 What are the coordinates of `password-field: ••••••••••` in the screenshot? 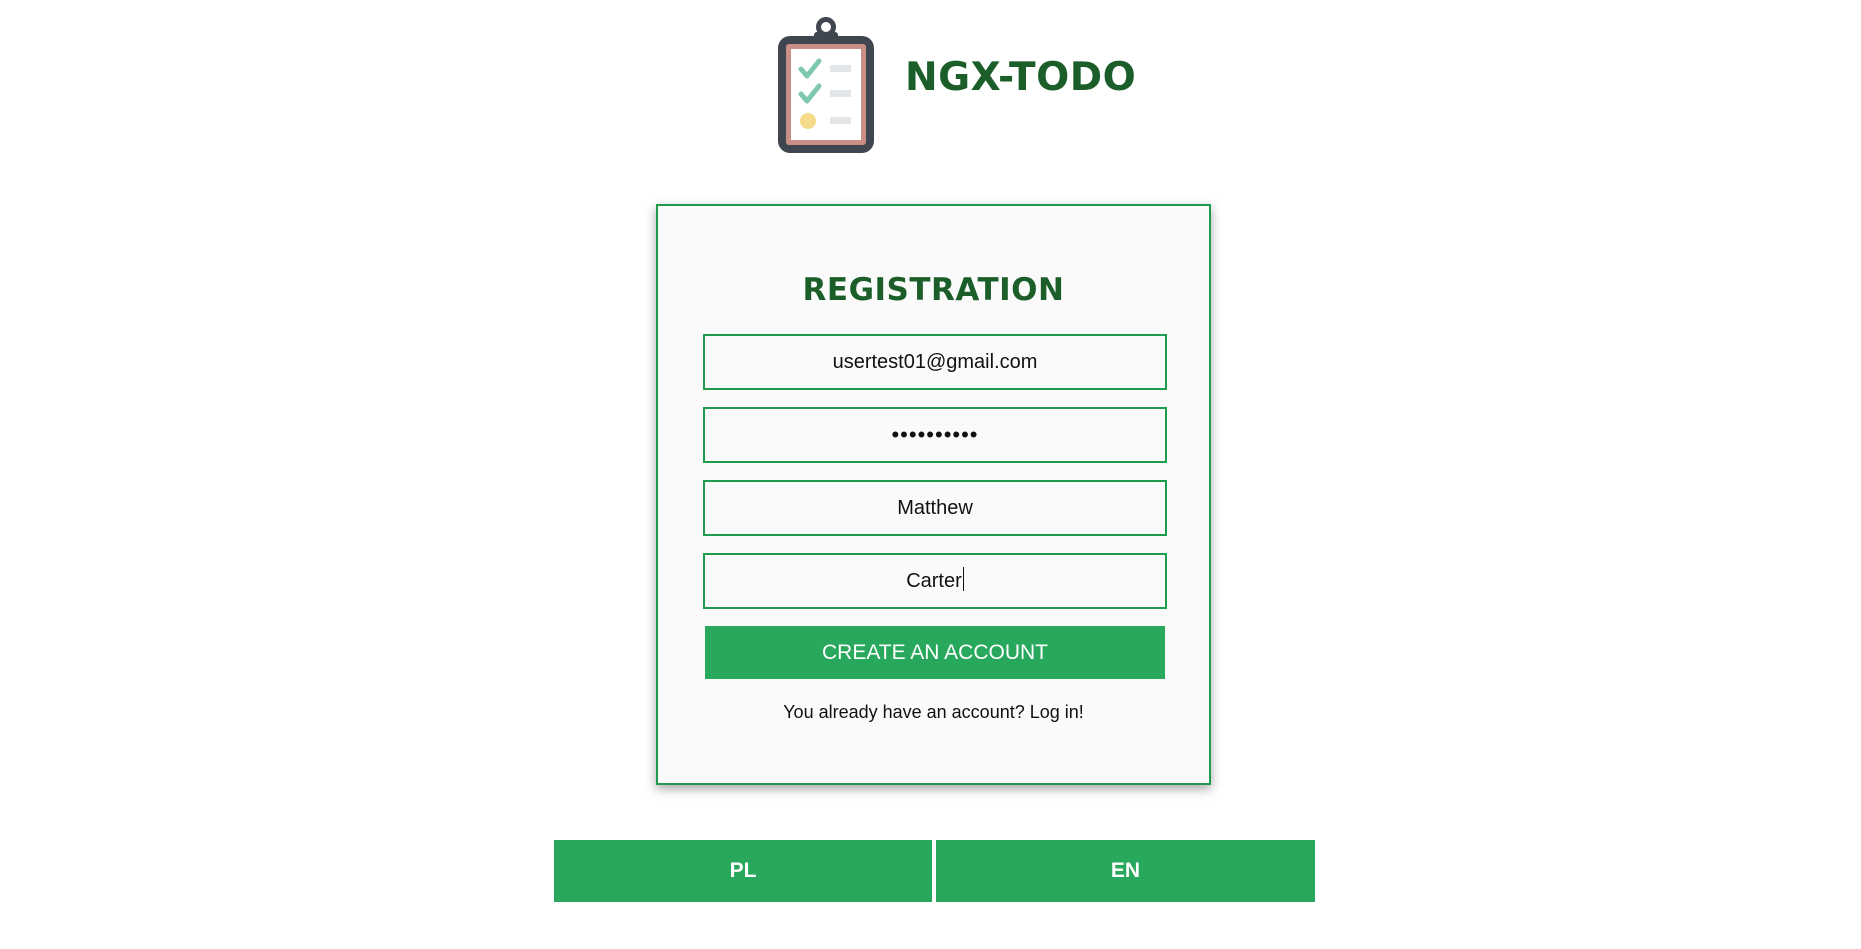 It's located at (935, 435).